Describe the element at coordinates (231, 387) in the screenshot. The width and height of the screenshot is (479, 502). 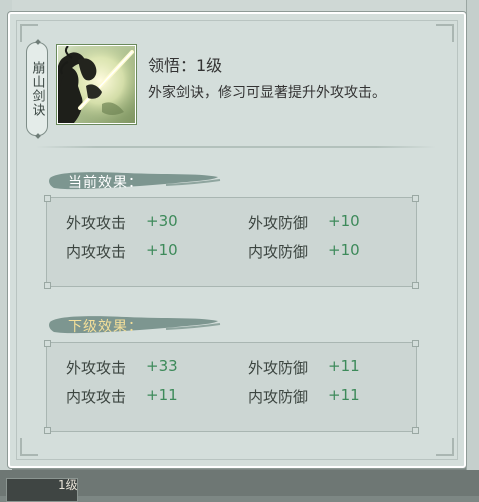
I see `next-effects-box: 外攻攻击 +33 外攻防御 +11 内攻攻击 +11 内攻防御 +11` at that location.